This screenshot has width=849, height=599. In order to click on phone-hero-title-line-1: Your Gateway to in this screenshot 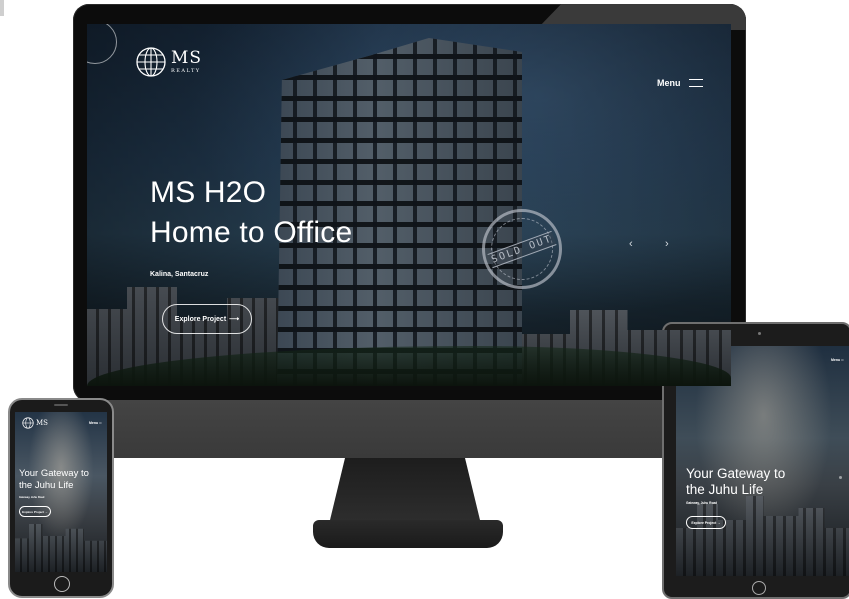, I will do `click(54, 473)`.